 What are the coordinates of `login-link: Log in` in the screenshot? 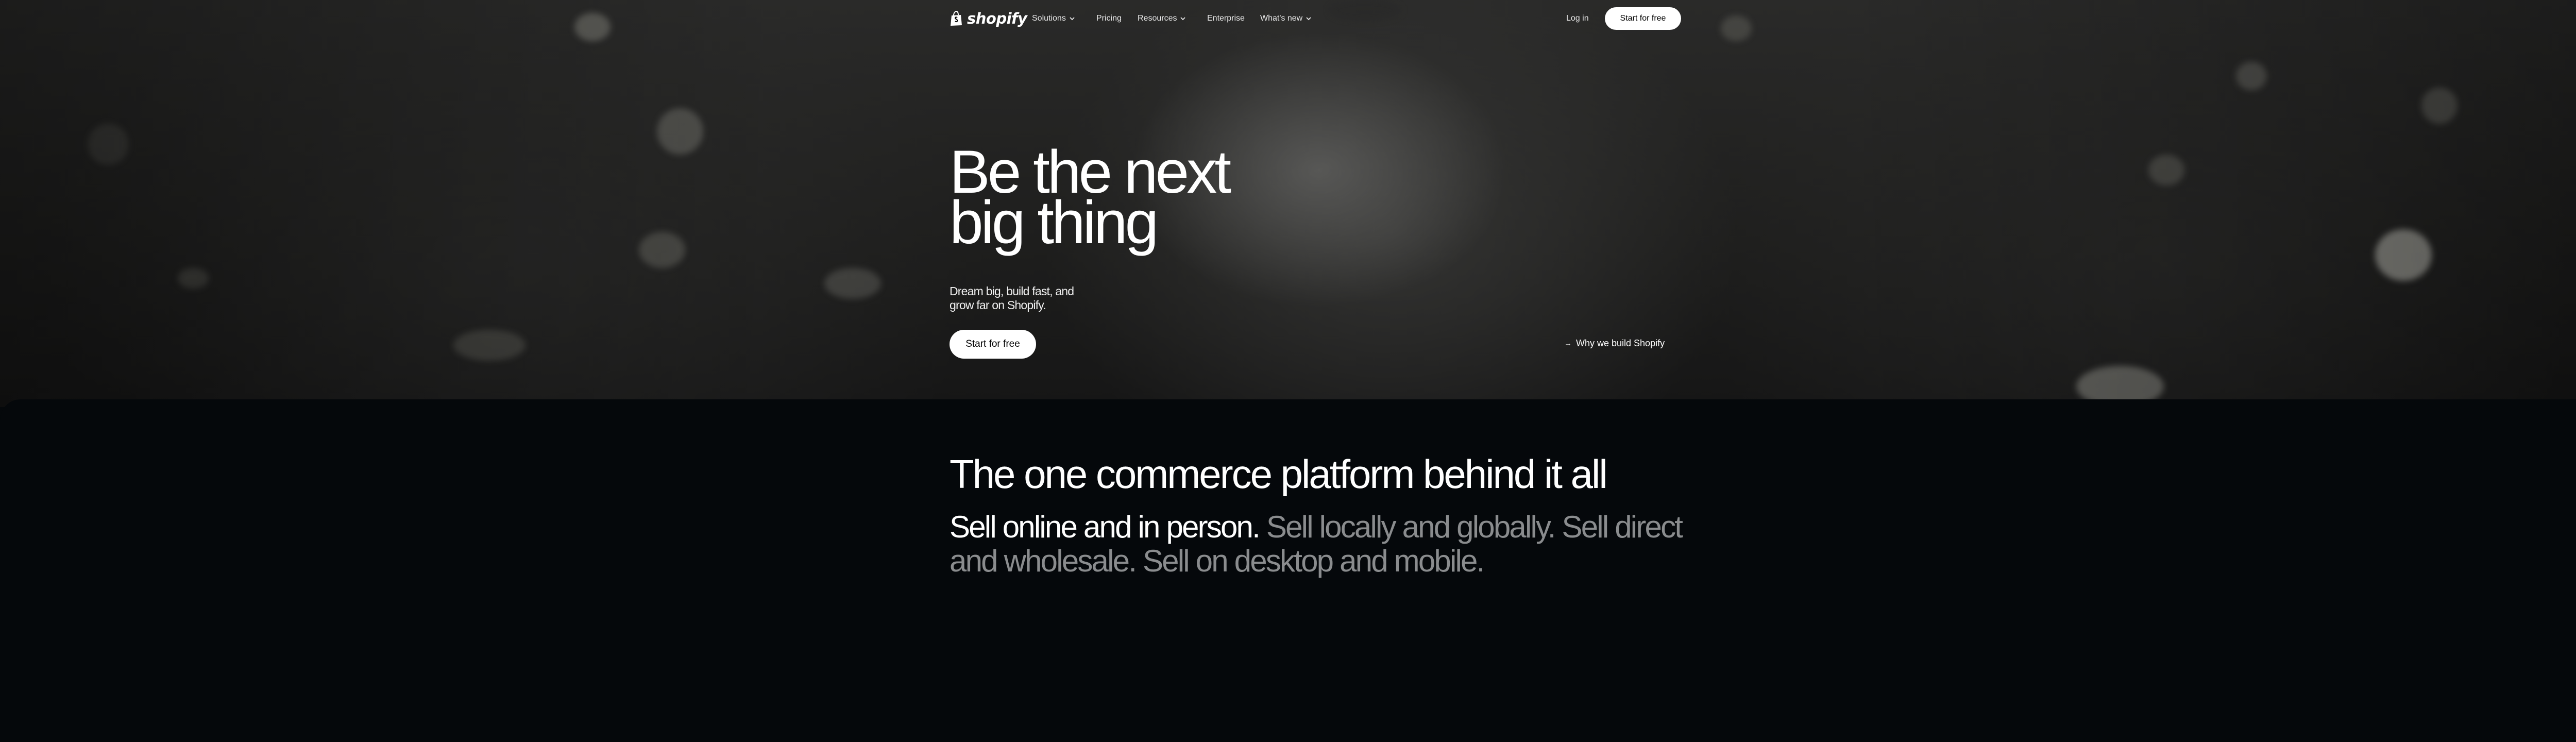 It's located at (1577, 18).